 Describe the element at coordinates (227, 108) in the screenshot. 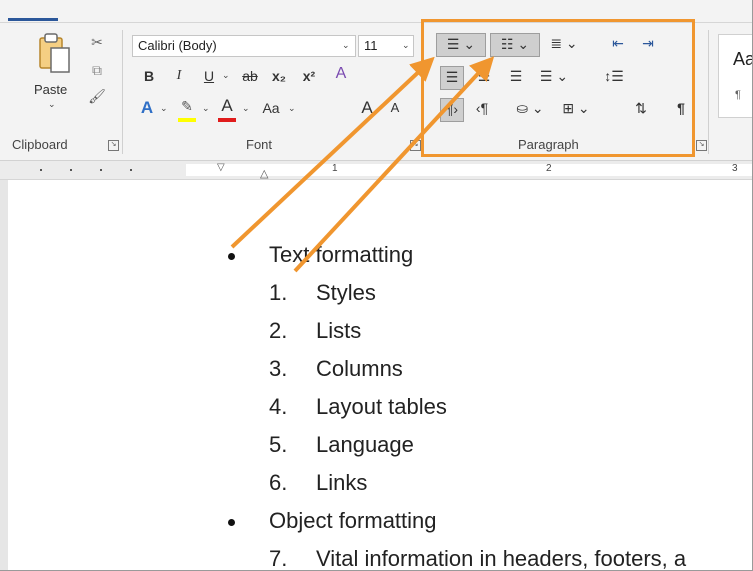

I see `font-color-icon: A` at that location.